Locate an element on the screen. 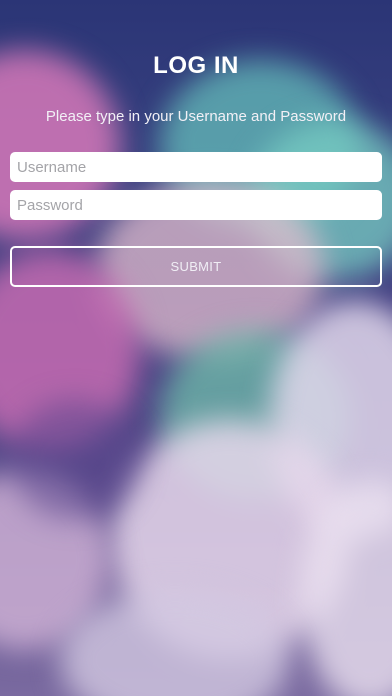 This screenshot has height=696, width=392. password-input is located at coordinates (196, 205).